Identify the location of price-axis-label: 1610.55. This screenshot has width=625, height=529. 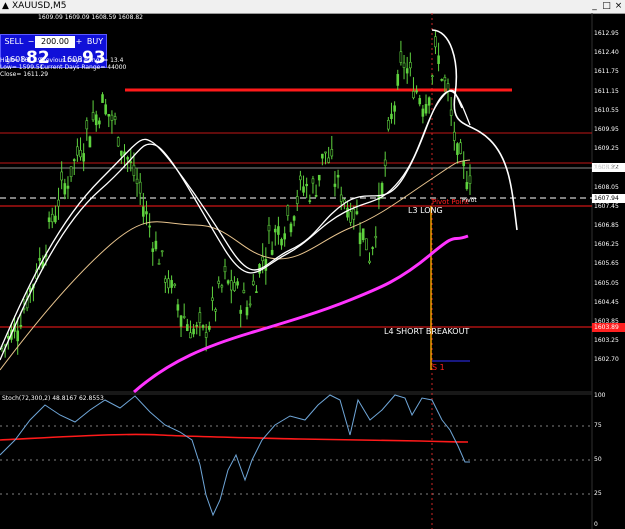
(606, 110).